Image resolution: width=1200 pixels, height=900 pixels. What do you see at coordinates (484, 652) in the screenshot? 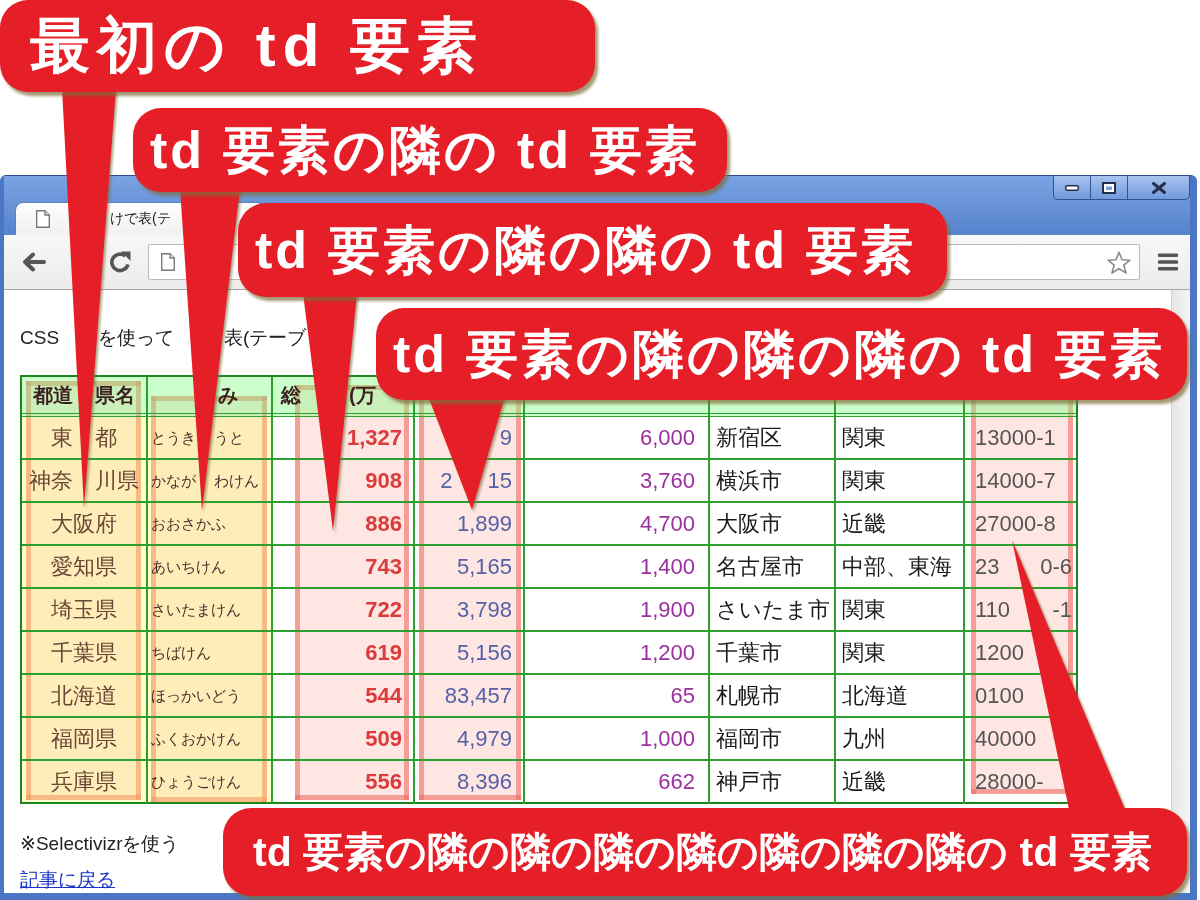
I see `cell-text: 5,156` at bounding box center [484, 652].